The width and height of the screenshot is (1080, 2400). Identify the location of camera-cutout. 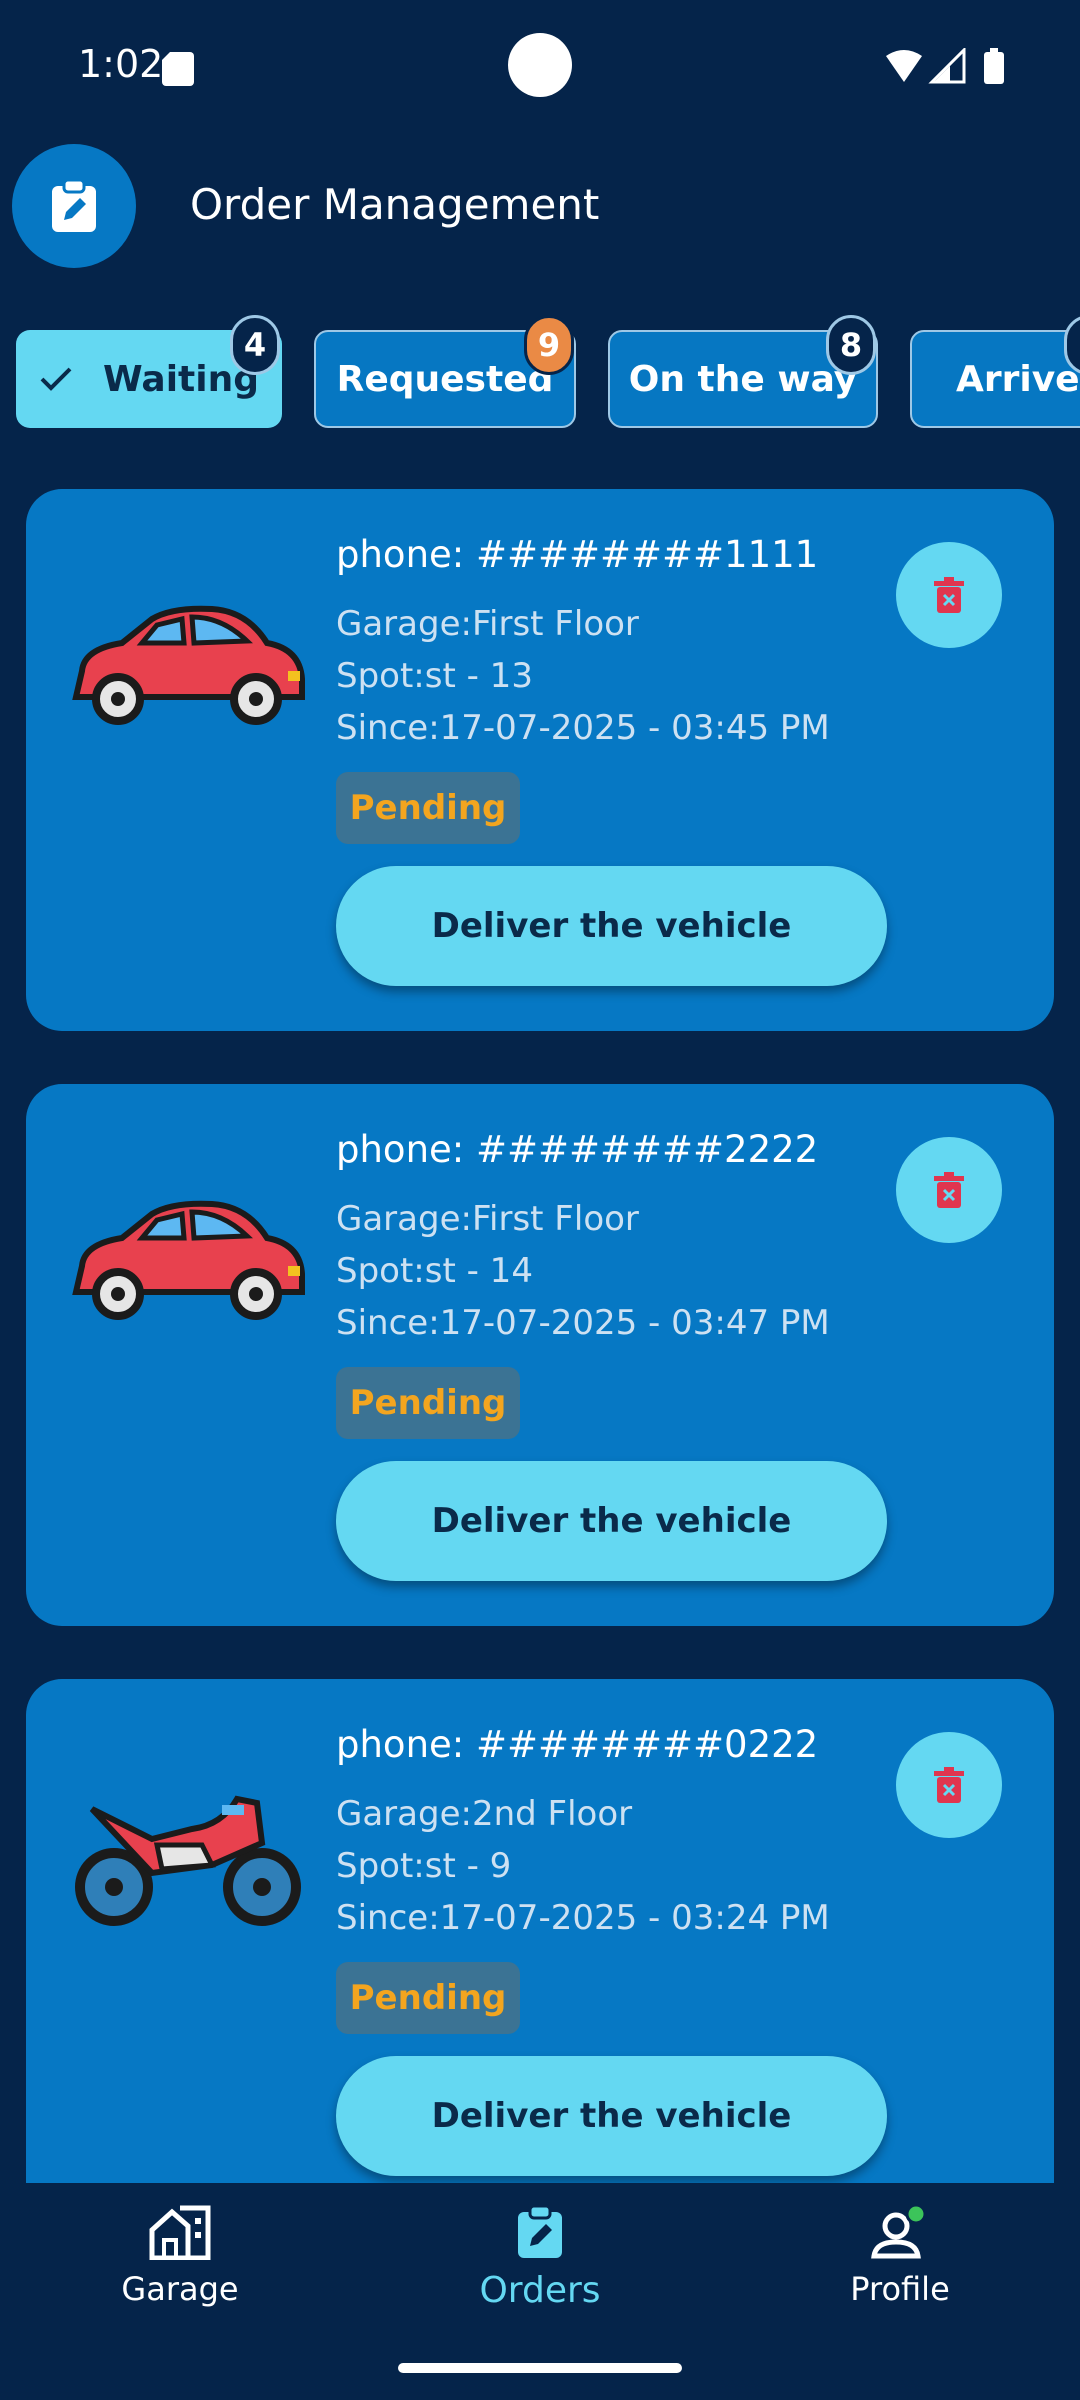
(540, 65).